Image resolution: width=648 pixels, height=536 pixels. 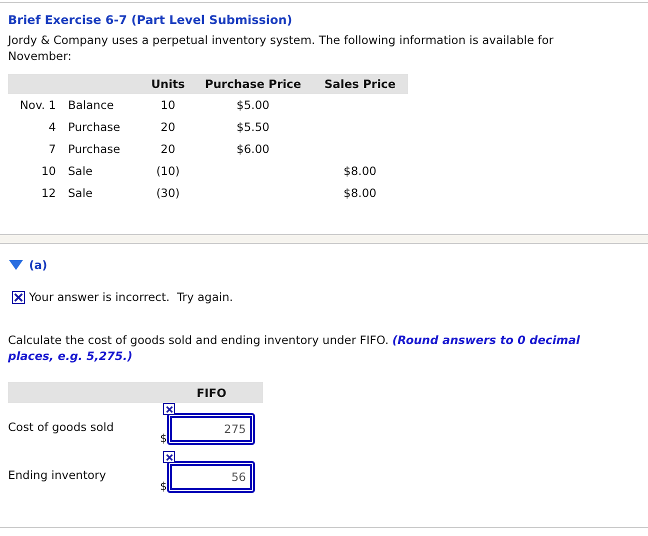 What do you see at coordinates (37, 105) in the screenshot?
I see `table-cell-text: Nov. 1` at bounding box center [37, 105].